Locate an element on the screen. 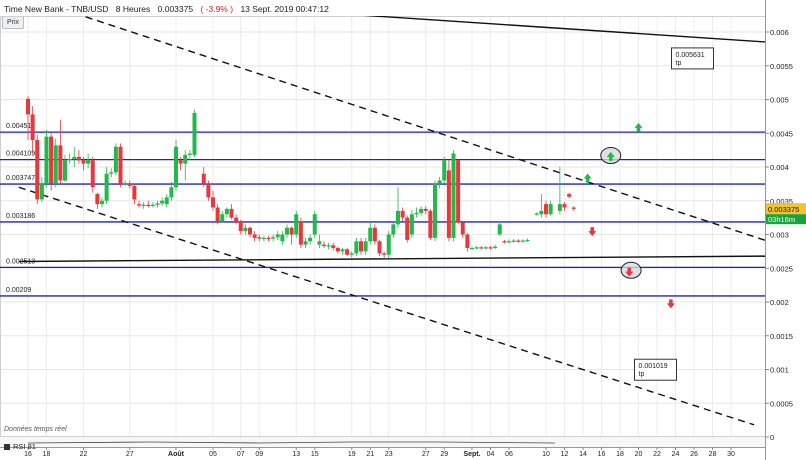  support-level-label: 0.003186 is located at coordinates (20, 216).